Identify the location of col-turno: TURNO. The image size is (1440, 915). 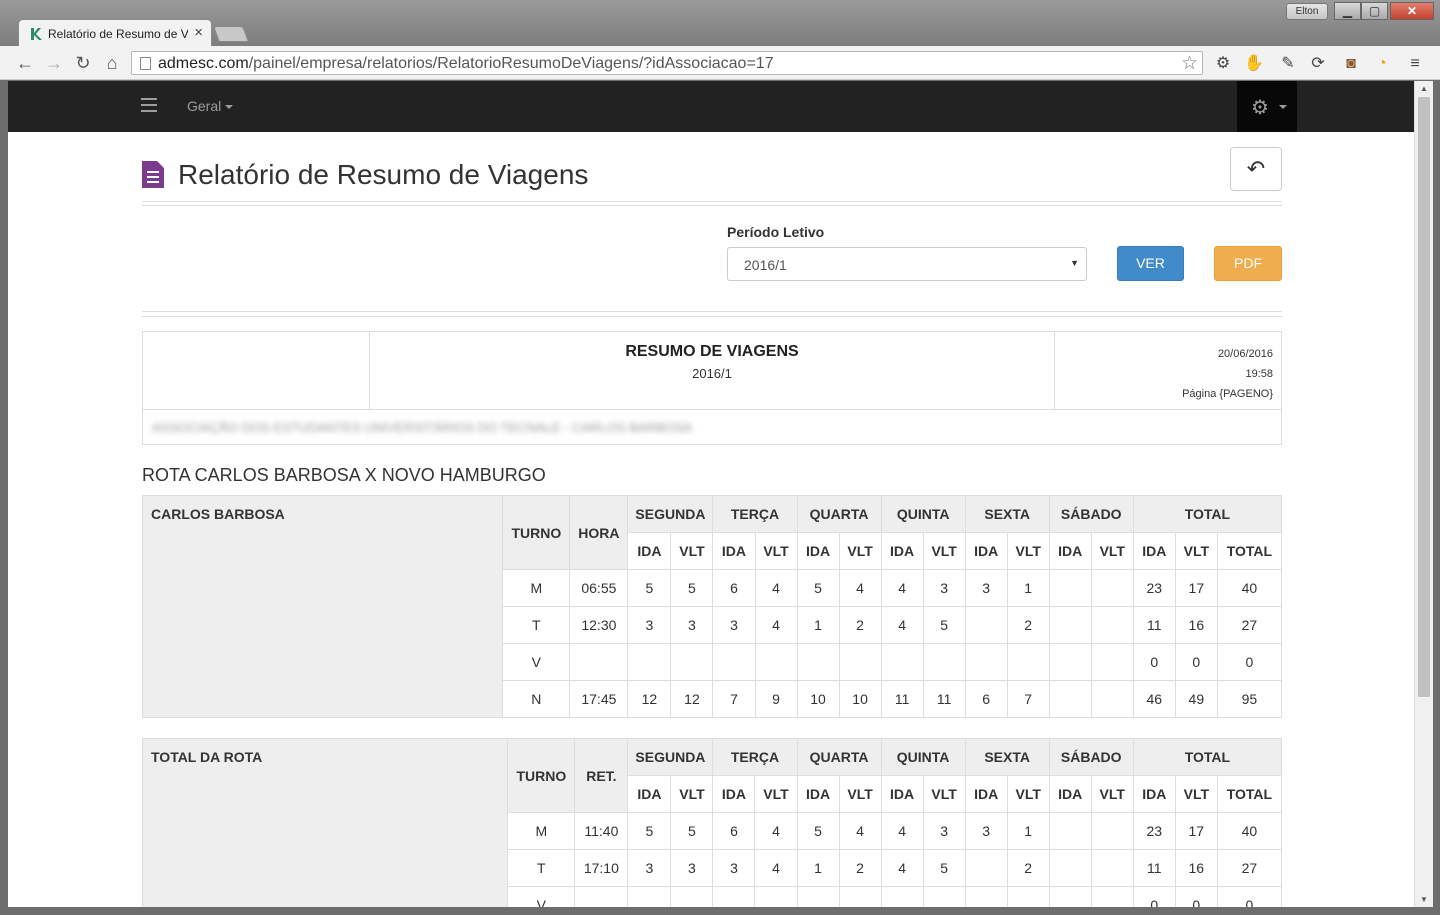
(536, 532).